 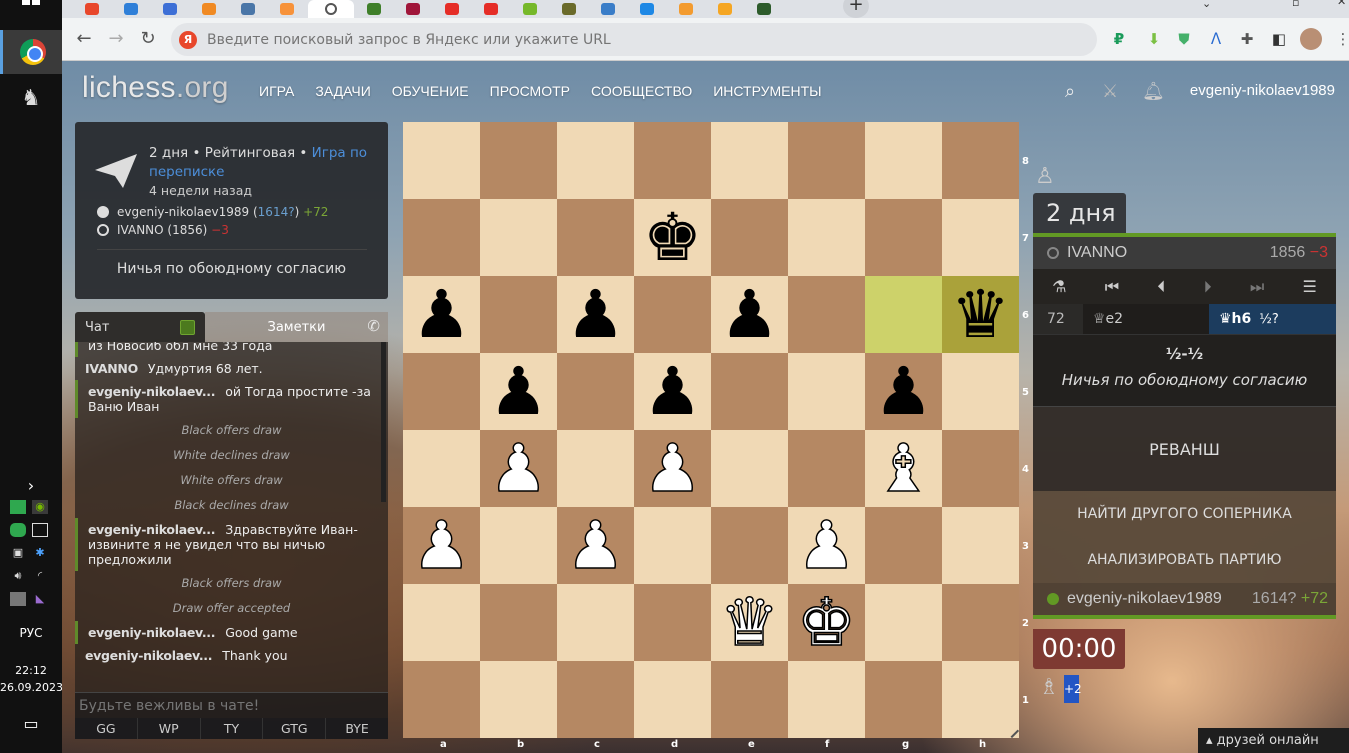 I want to click on square-a2, so click(x=441, y=622).